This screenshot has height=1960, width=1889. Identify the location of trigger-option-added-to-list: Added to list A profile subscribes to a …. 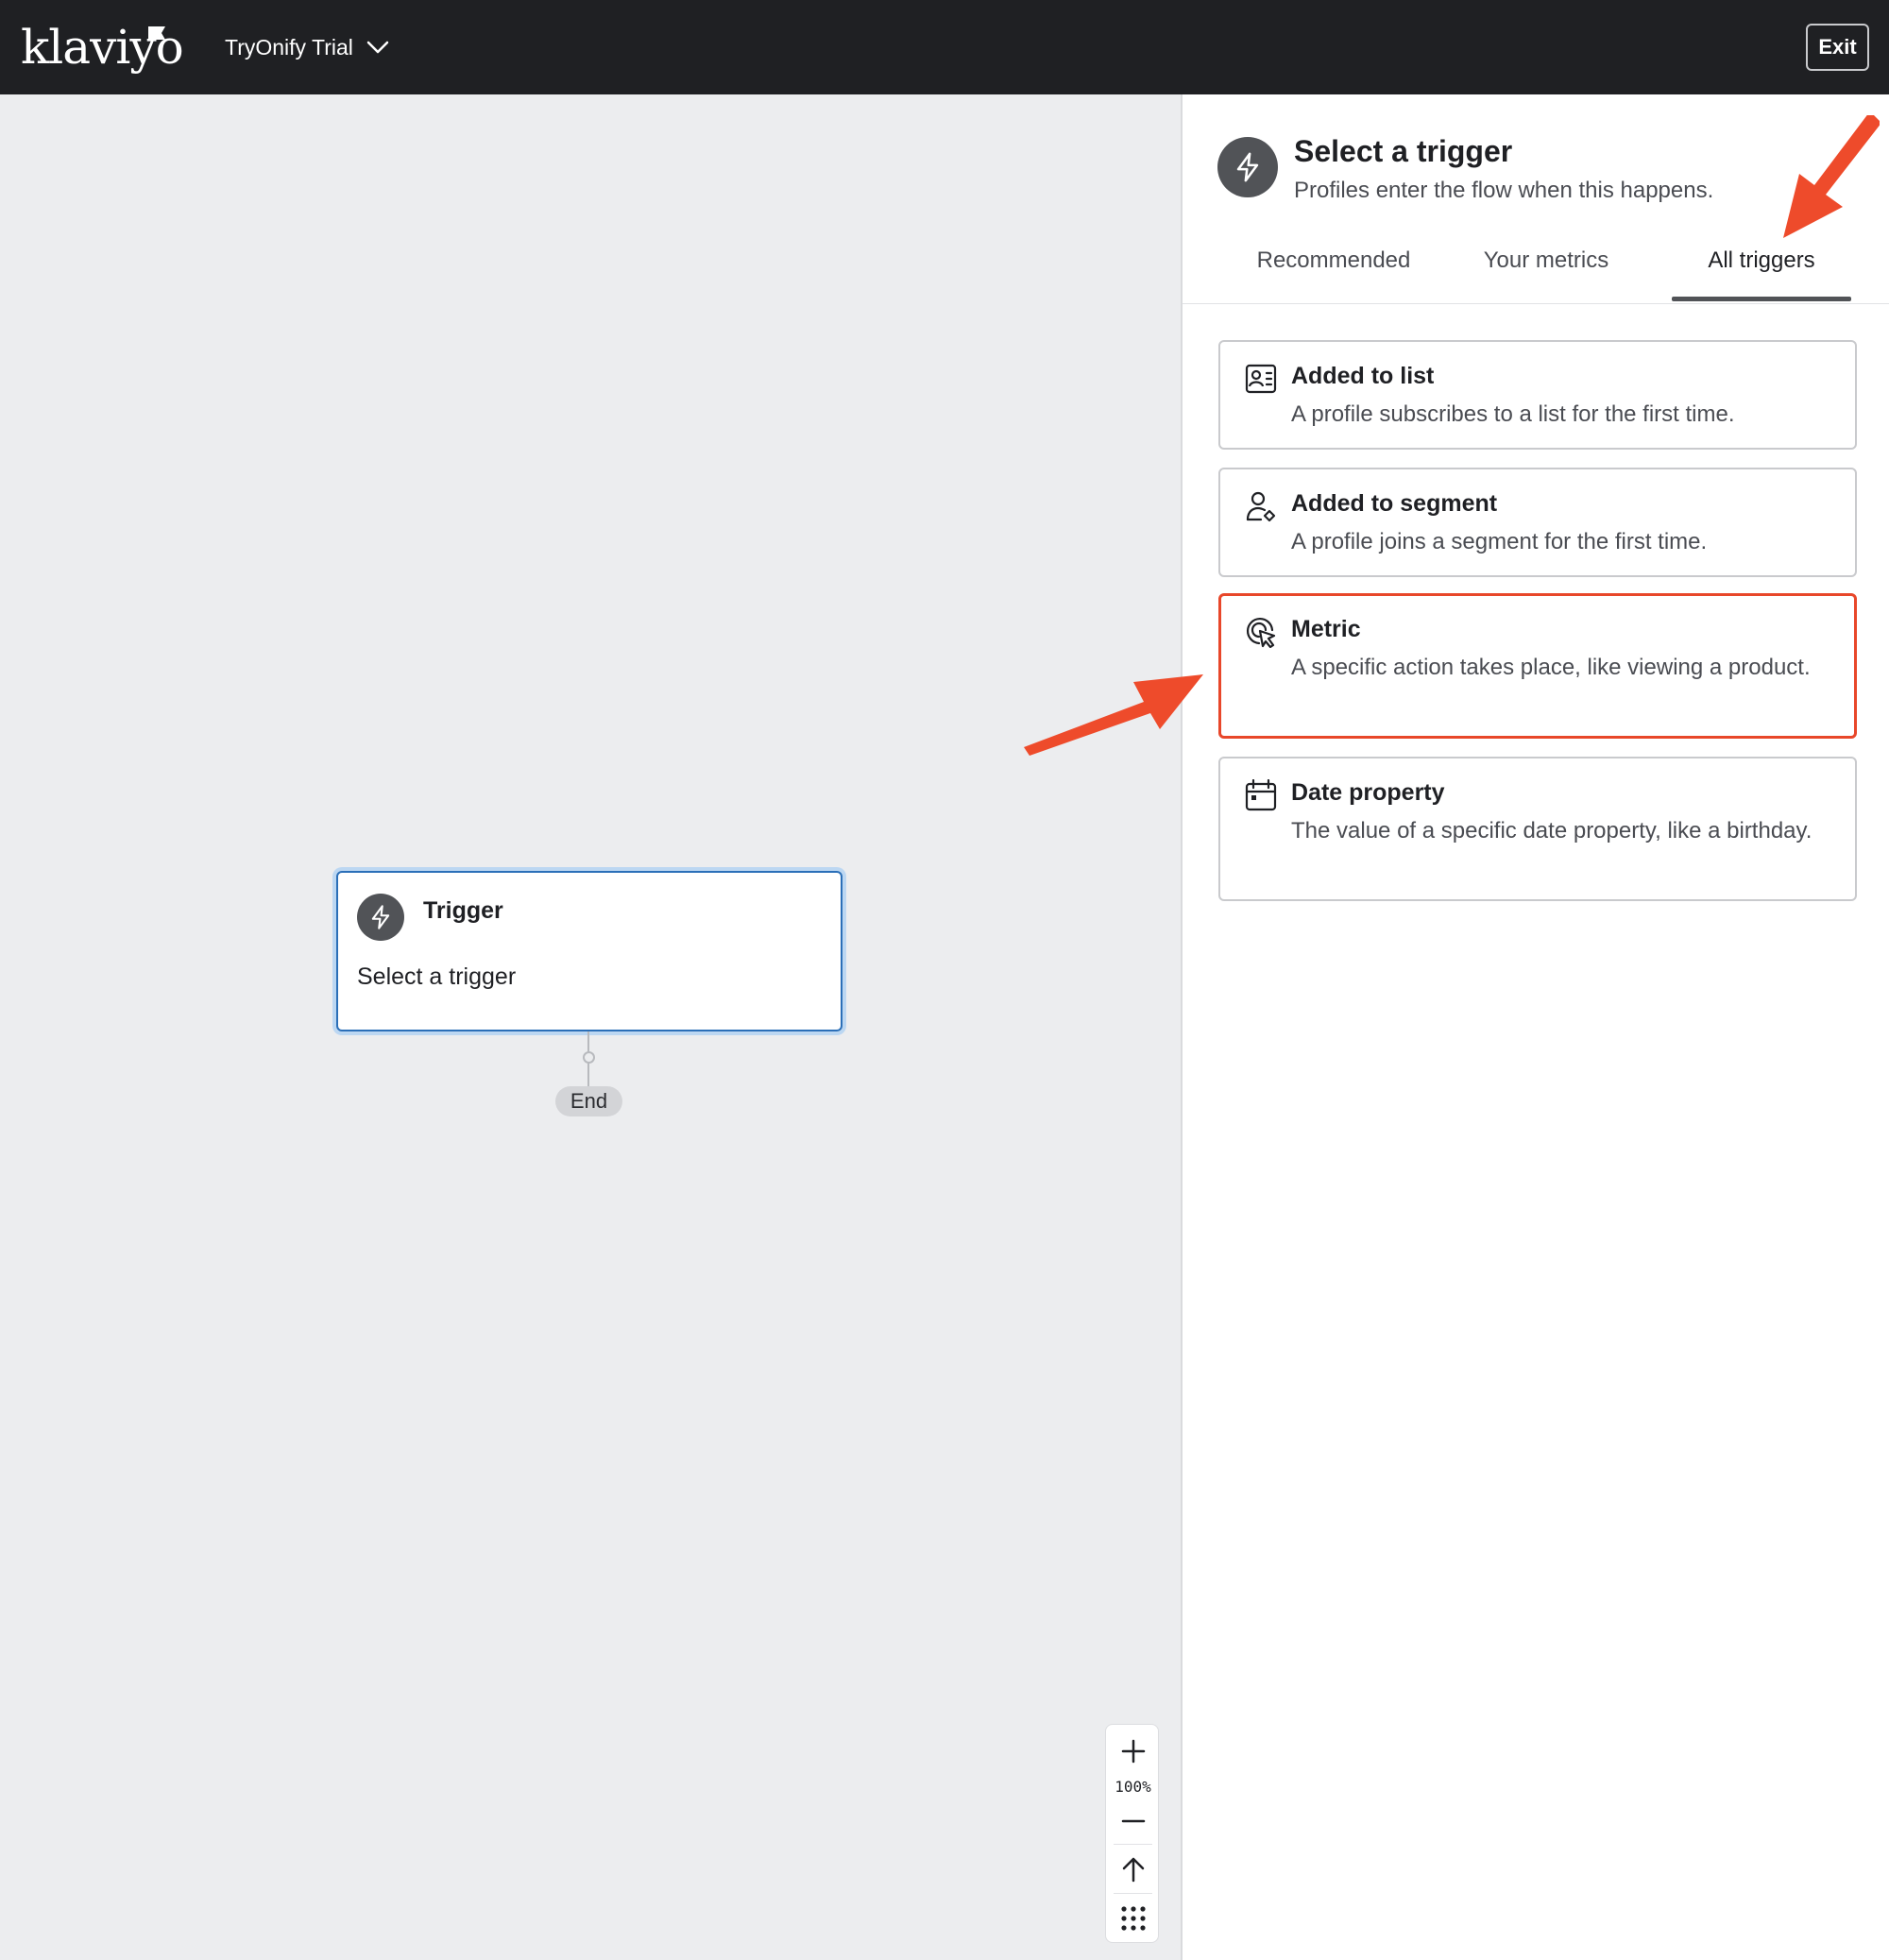
(1538, 395).